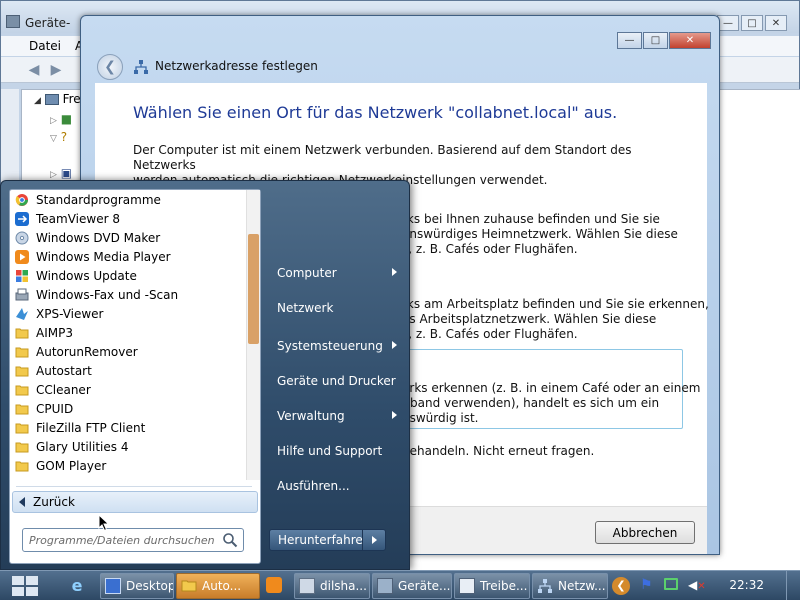 The height and width of the screenshot is (600, 800). Describe the element at coordinates (66, 119) in the screenshot. I see `network-adapter-icon: ■` at that location.